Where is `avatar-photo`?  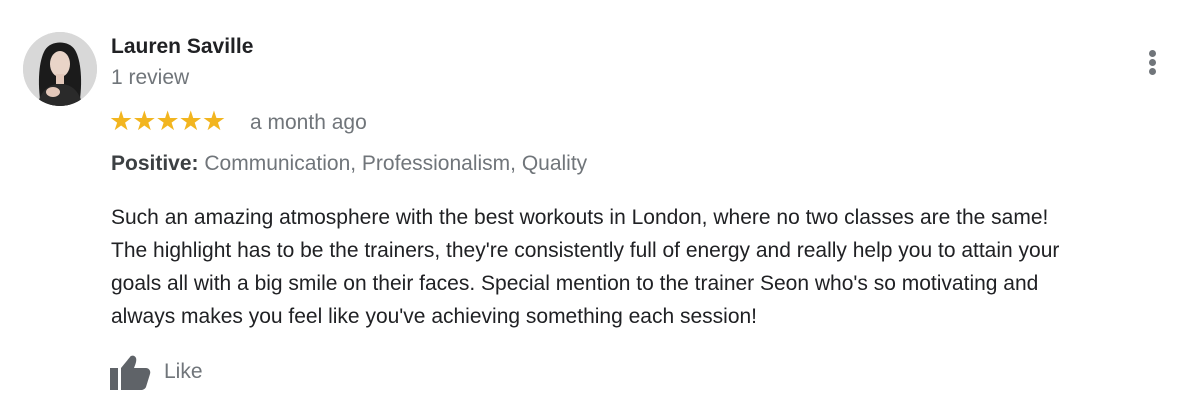
avatar-photo is located at coordinates (60, 69).